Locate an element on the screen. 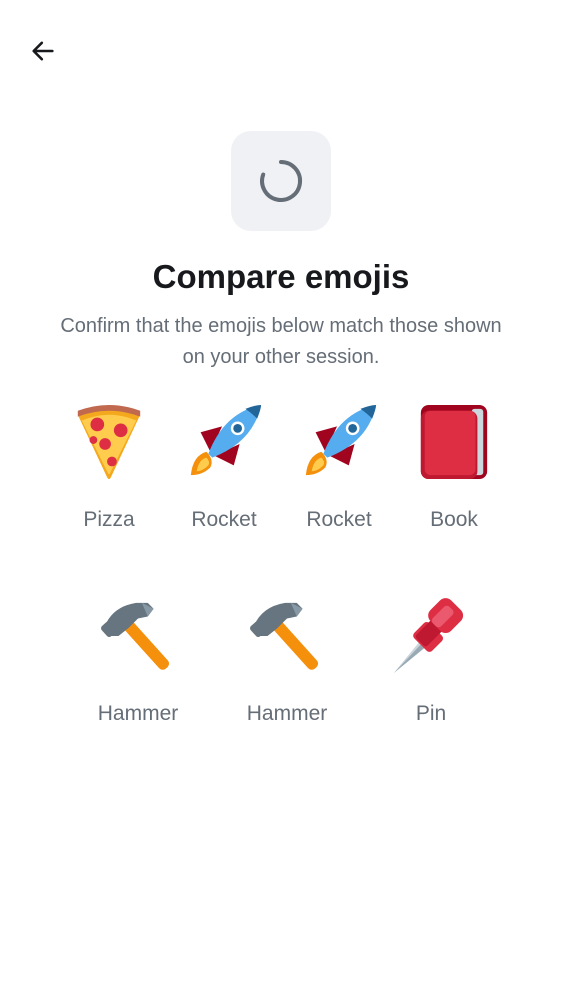 Image resolution: width=562 pixels, height=1000 pixels. page-title: Compare emojis is located at coordinates (281, 276).